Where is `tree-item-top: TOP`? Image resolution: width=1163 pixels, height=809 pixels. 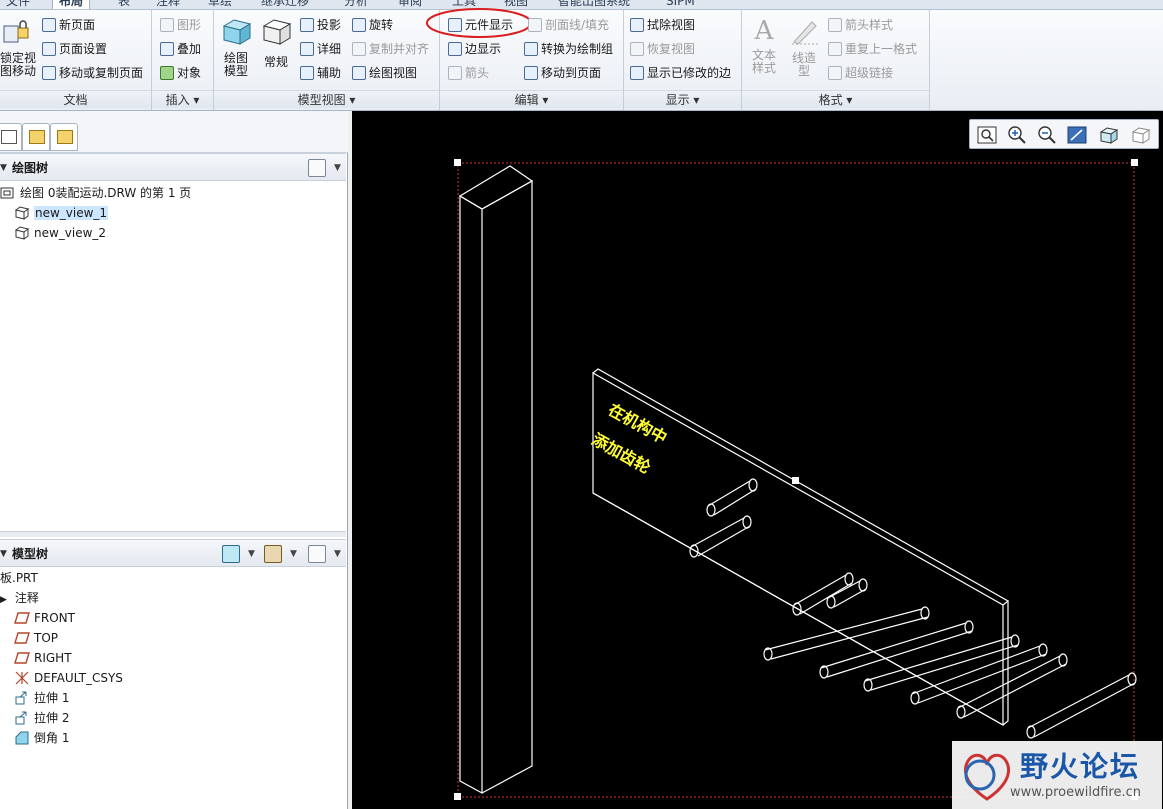 tree-item-top: TOP is located at coordinates (36, 638).